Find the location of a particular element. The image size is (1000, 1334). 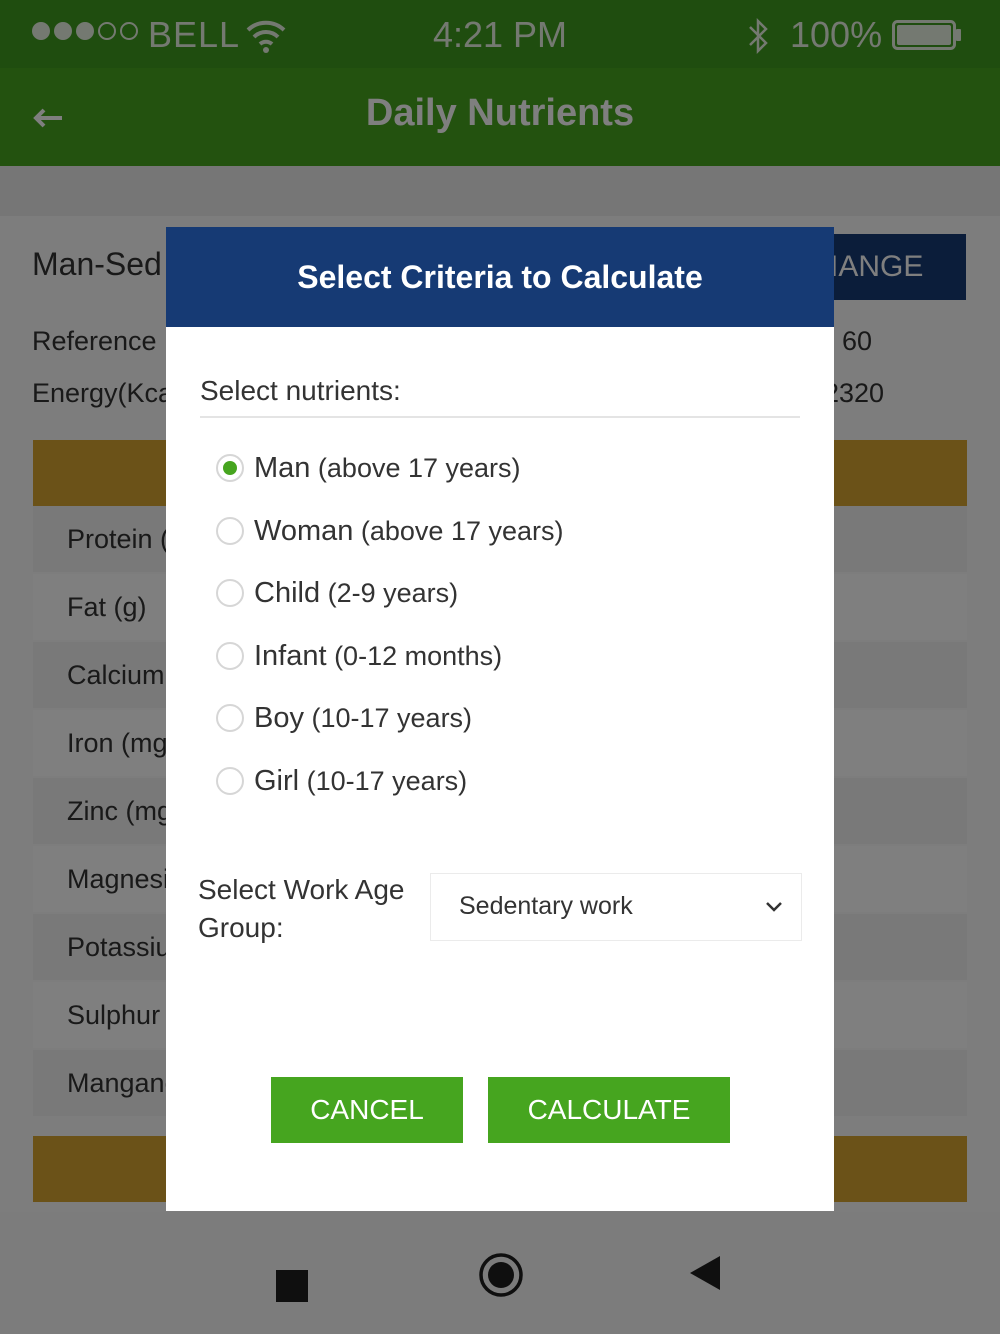

option-label: Woman is located at coordinates (304, 530).